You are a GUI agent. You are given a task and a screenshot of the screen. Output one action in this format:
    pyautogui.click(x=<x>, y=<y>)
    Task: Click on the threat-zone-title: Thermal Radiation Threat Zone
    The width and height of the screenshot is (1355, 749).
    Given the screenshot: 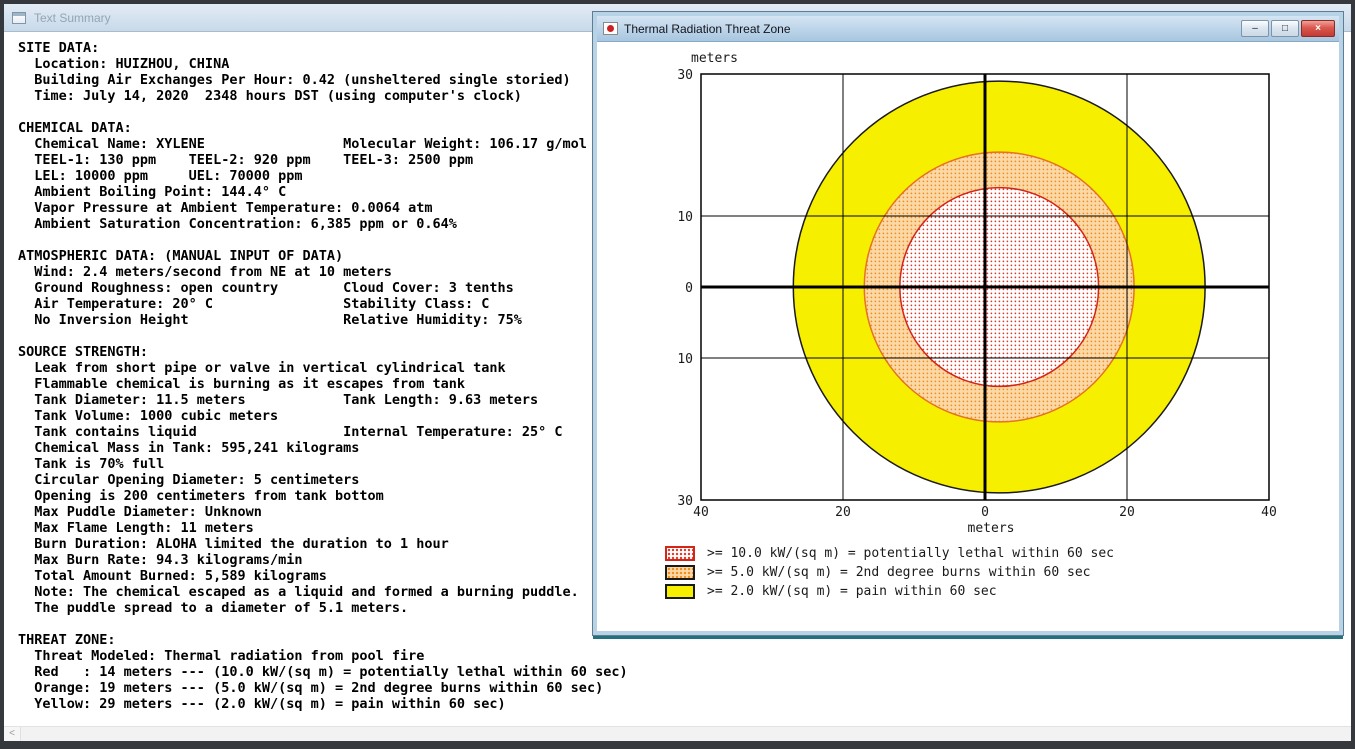 What is the action you would take?
    pyautogui.click(x=707, y=28)
    